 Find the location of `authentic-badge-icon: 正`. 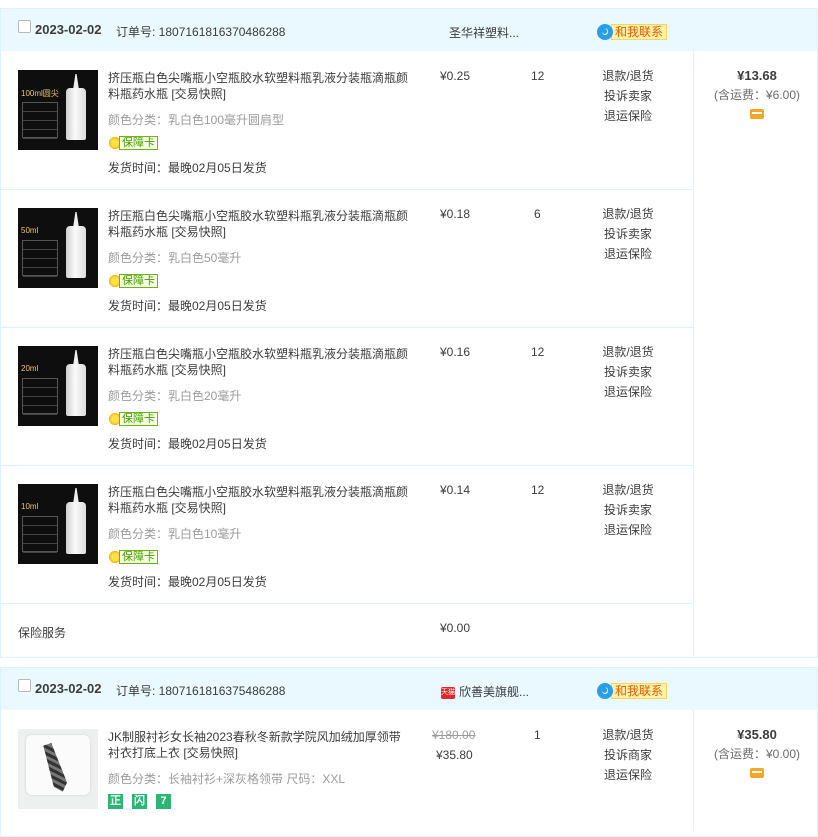

authentic-badge-icon: 正 is located at coordinates (115, 801).